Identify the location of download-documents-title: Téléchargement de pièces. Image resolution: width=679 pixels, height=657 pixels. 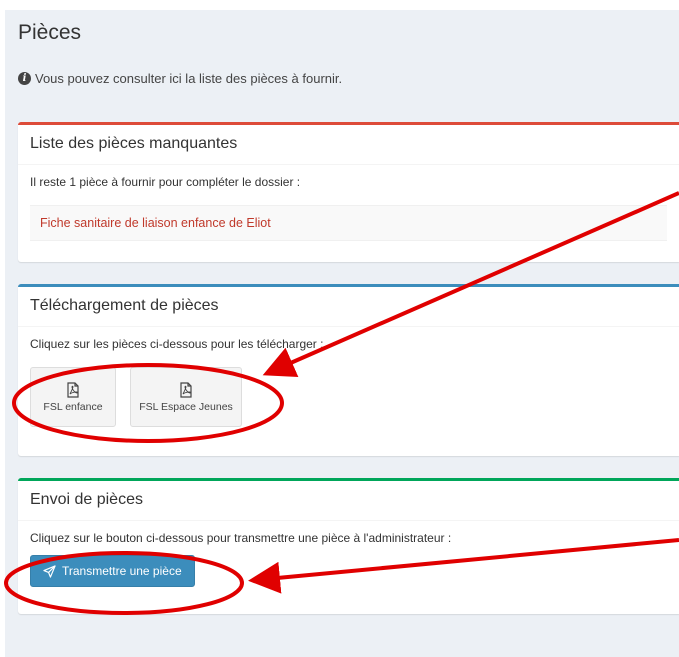
(348, 307).